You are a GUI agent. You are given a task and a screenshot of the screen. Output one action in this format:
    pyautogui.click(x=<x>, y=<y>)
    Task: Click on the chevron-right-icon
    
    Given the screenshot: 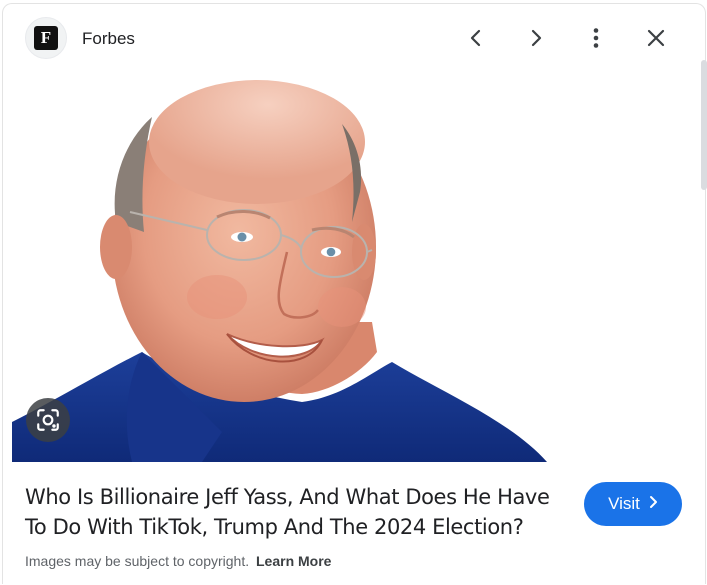 What is the action you would take?
    pyautogui.click(x=536, y=38)
    